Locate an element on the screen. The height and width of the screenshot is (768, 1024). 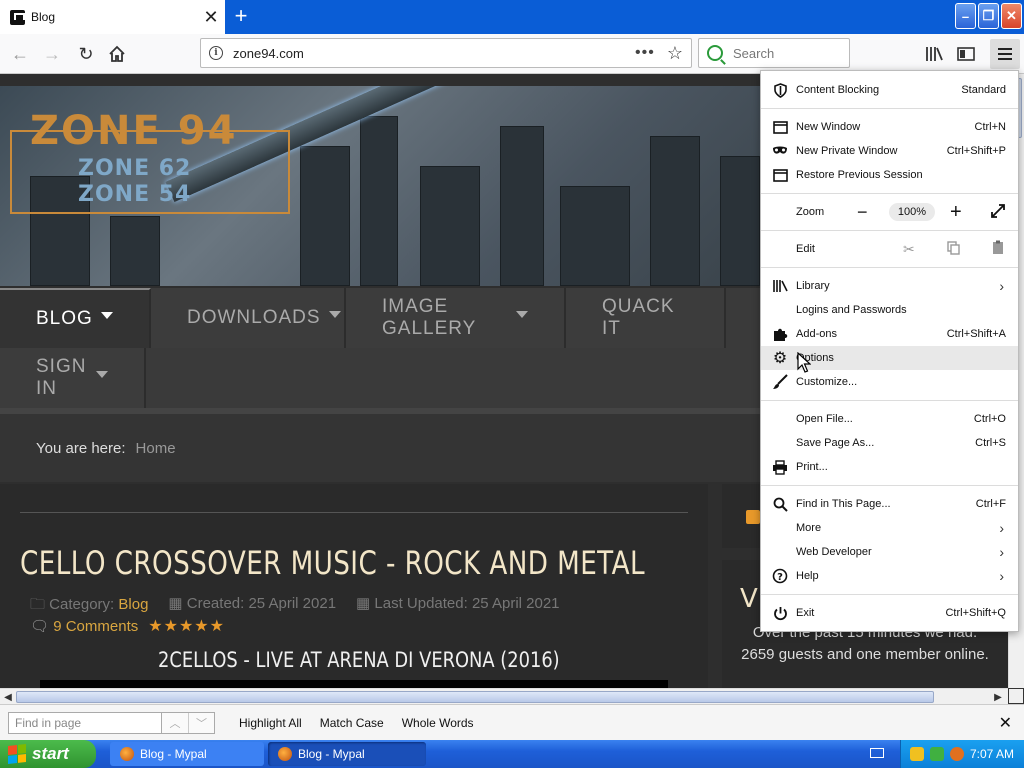
minimize-button: – is located at coordinates (965, 16).